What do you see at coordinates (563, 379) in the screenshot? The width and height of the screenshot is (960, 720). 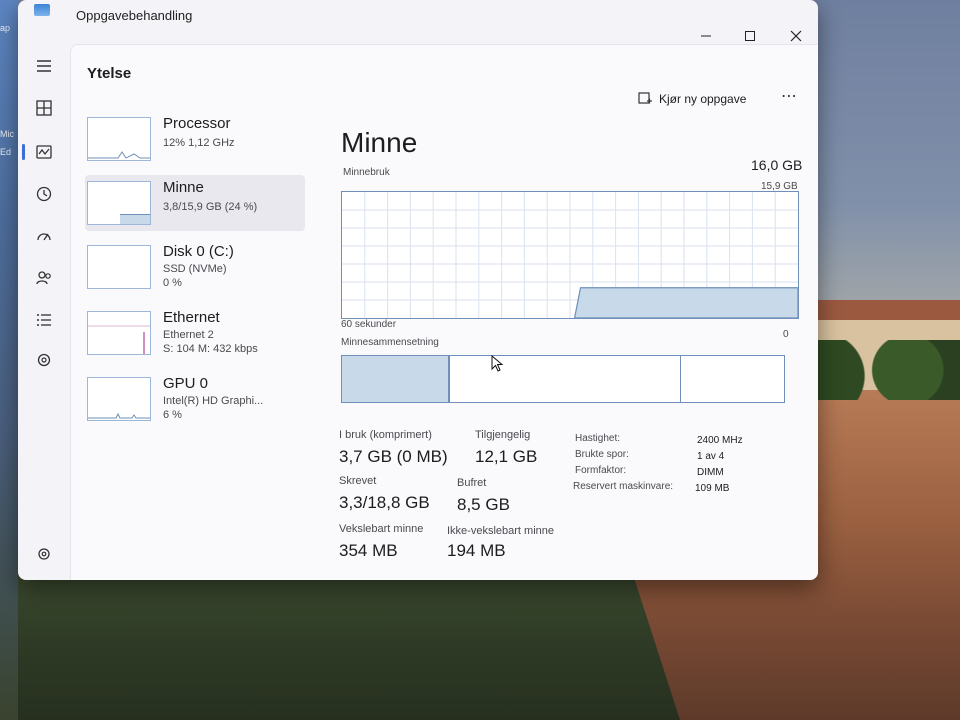 I see `memory-composition-bar` at bounding box center [563, 379].